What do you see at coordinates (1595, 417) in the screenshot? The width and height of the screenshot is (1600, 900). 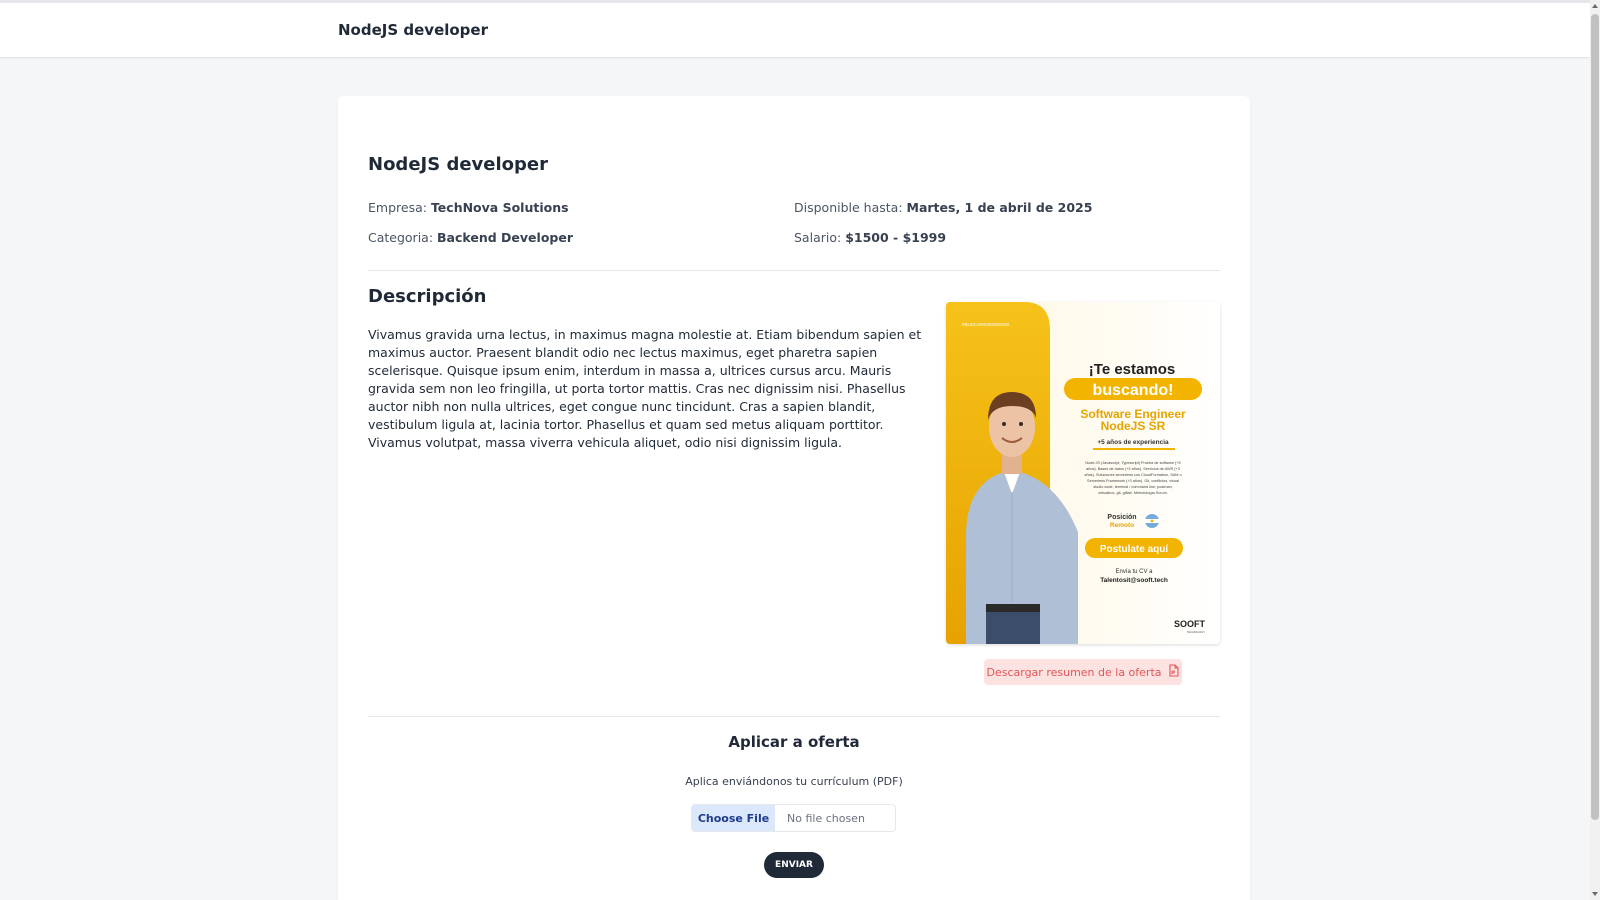 I see `scrollbar-thumb` at bounding box center [1595, 417].